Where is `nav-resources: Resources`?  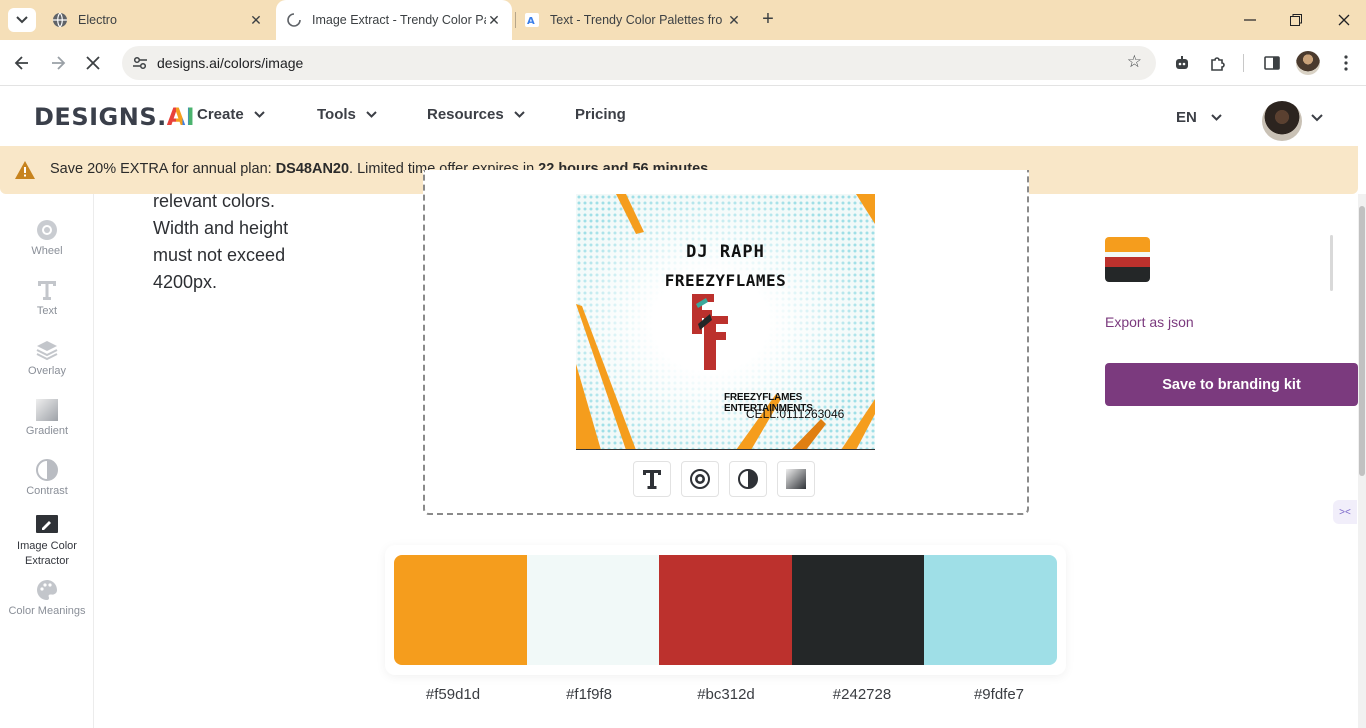
nav-resources: Resources is located at coordinates (476, 114).